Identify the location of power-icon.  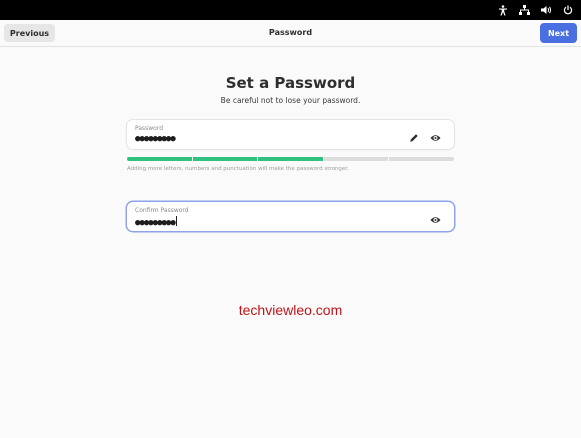
(568, 10).